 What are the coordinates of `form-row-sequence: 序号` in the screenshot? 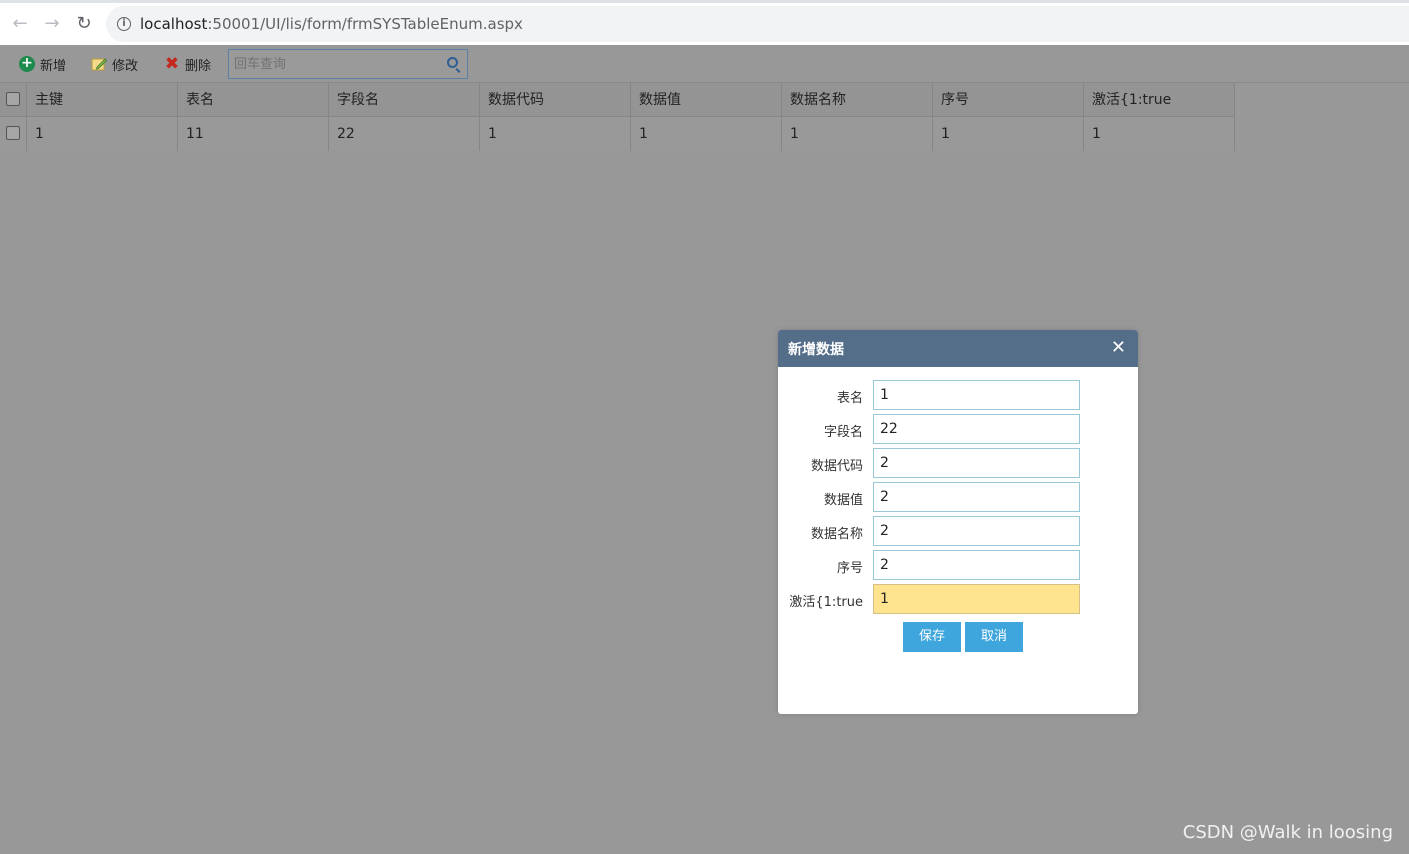 It's located at (958, 565).